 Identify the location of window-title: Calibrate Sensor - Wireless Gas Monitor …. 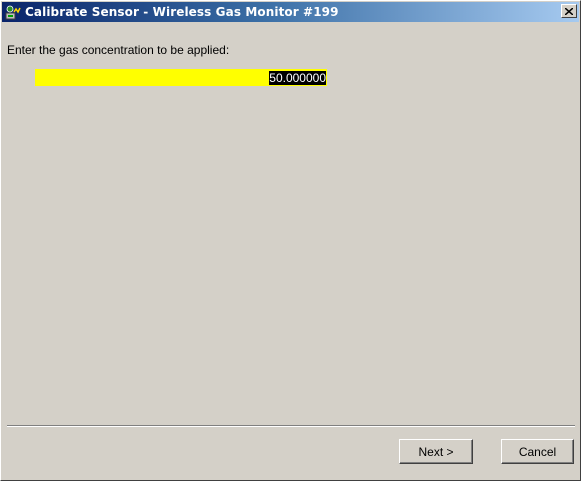
(182, 12).